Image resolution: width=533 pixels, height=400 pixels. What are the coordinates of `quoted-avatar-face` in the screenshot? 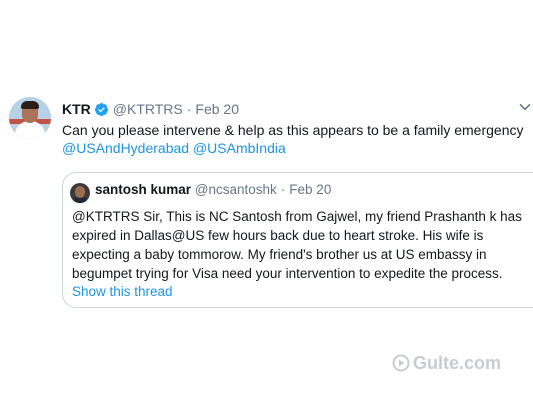 It's located at (80, 192).